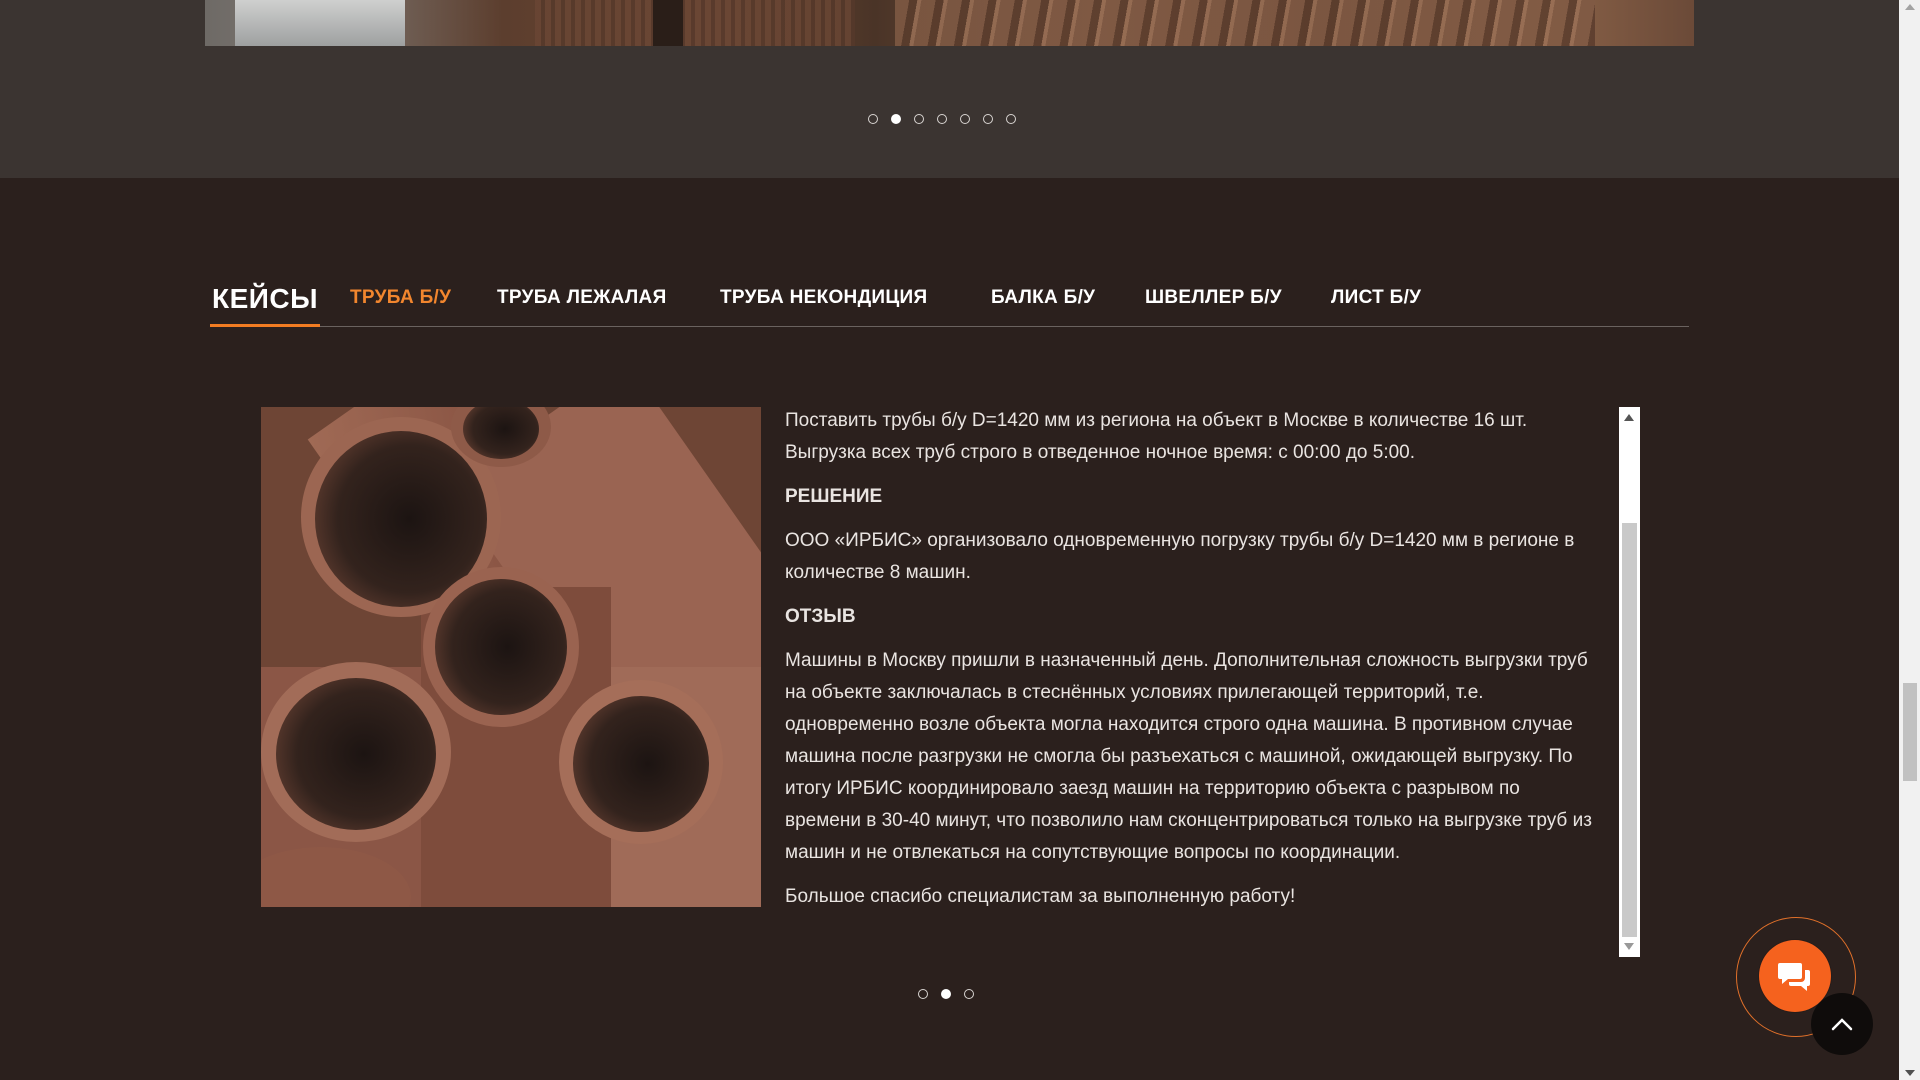 The height and width of the screenshot is (1080, 1920). What do you see at coordinates (1629, 730) in the screenshot?
I see `scroll-thumb` at bounding box center [1629, 730].